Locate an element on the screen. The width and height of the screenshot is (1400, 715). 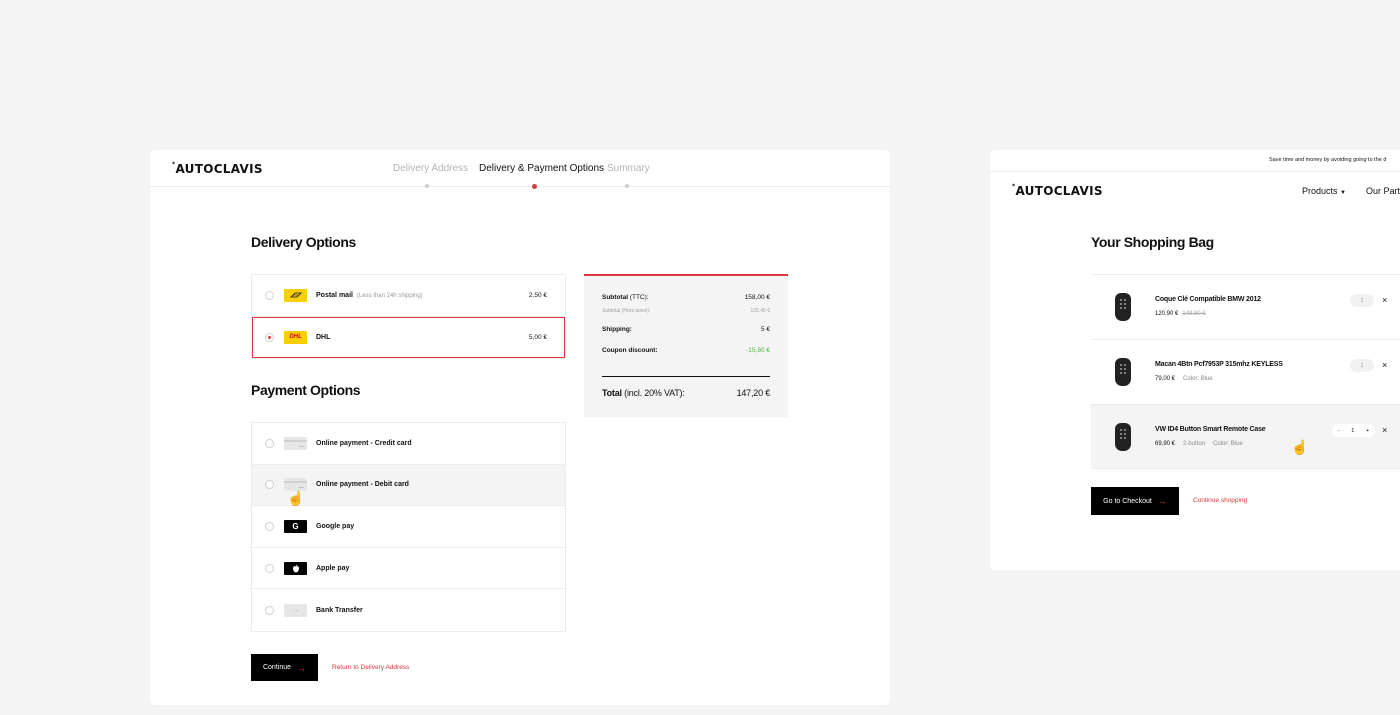
payment-option-debit-card: Online payment - Debit card ☝ is located at coordinates (408, 485).